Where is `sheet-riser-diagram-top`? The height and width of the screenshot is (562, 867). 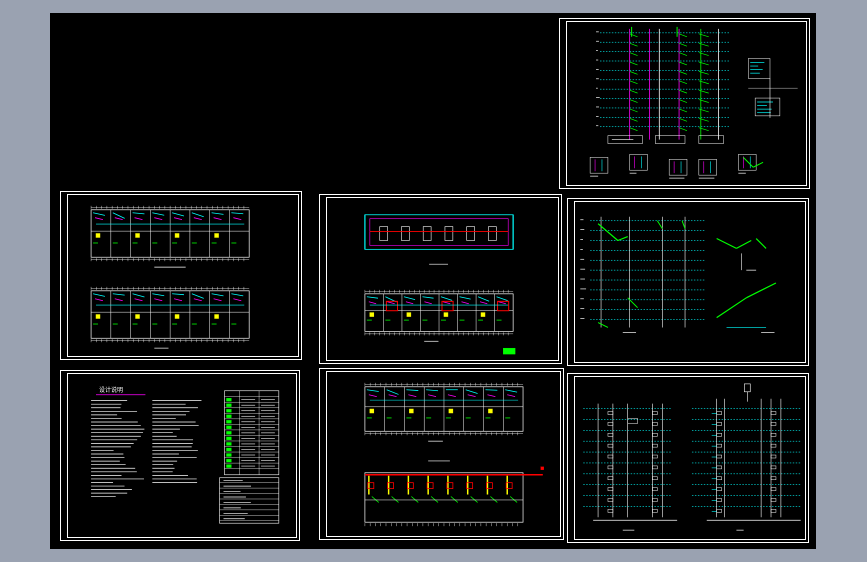 sheet-riser-diagram-top is located at coordinates (684, 103).